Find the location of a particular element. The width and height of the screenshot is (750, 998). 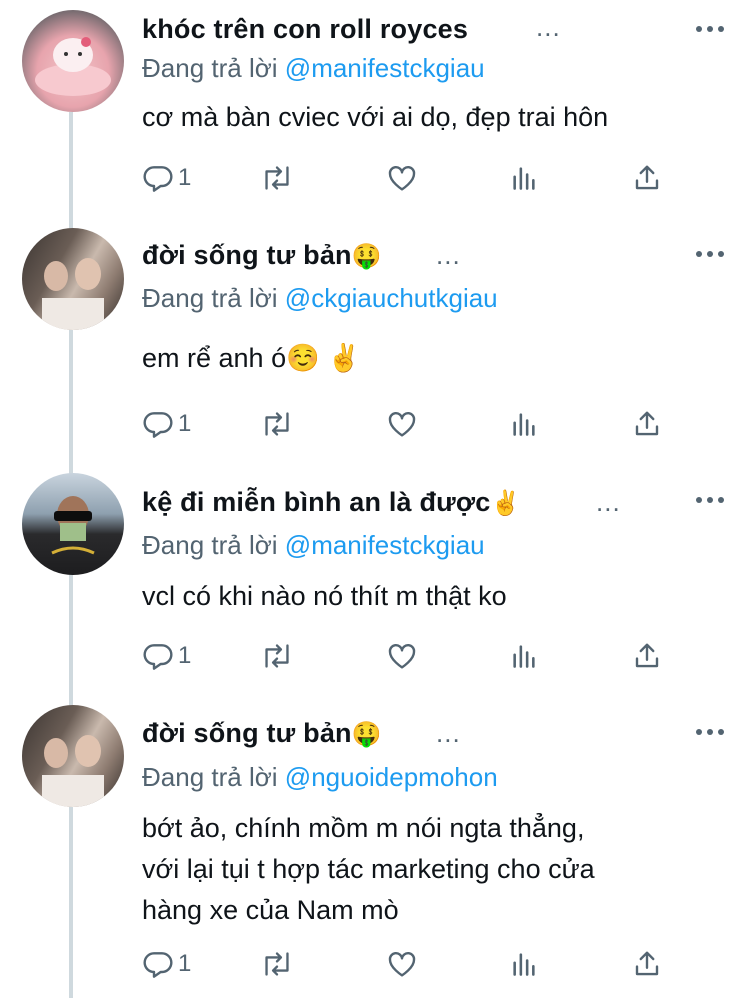

tweet-text: cơ mà bàn cviec với ai dọ, đẹp trai hôn is located at coordinates (375, 117).